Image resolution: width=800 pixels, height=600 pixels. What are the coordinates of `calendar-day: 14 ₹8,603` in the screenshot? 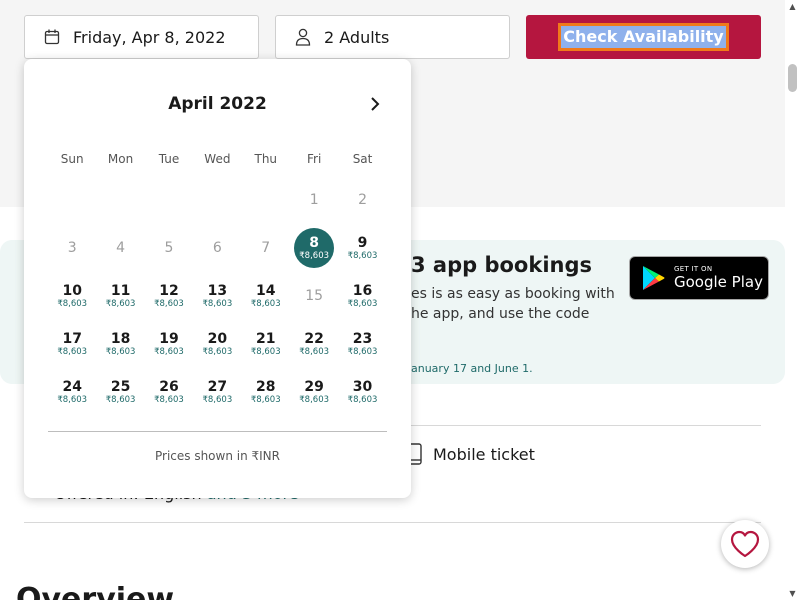 It's located at (266, 296).